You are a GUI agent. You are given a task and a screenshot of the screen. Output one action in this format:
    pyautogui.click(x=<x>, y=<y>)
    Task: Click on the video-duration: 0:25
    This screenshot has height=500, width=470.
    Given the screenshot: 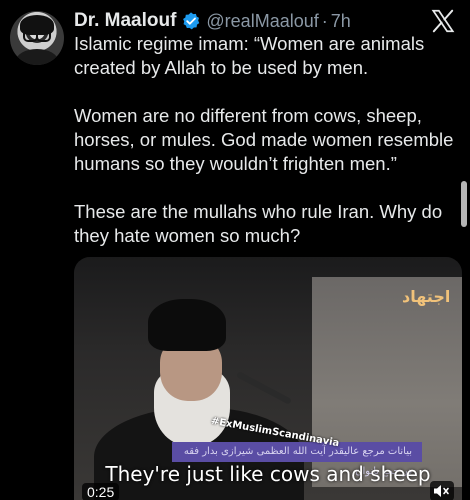 What is the action you would take?
    pyautogui.click(x=101, y=491)
    